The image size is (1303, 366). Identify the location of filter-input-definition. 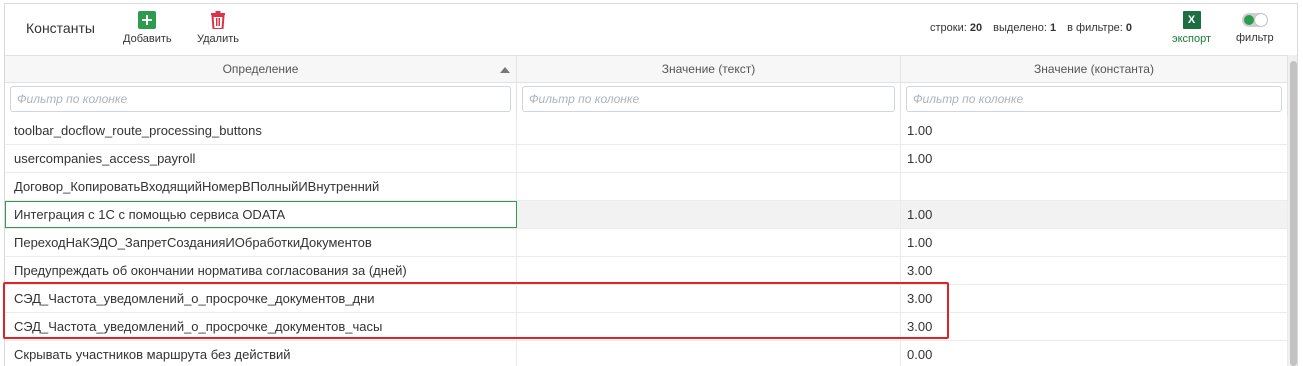
(260, 99).